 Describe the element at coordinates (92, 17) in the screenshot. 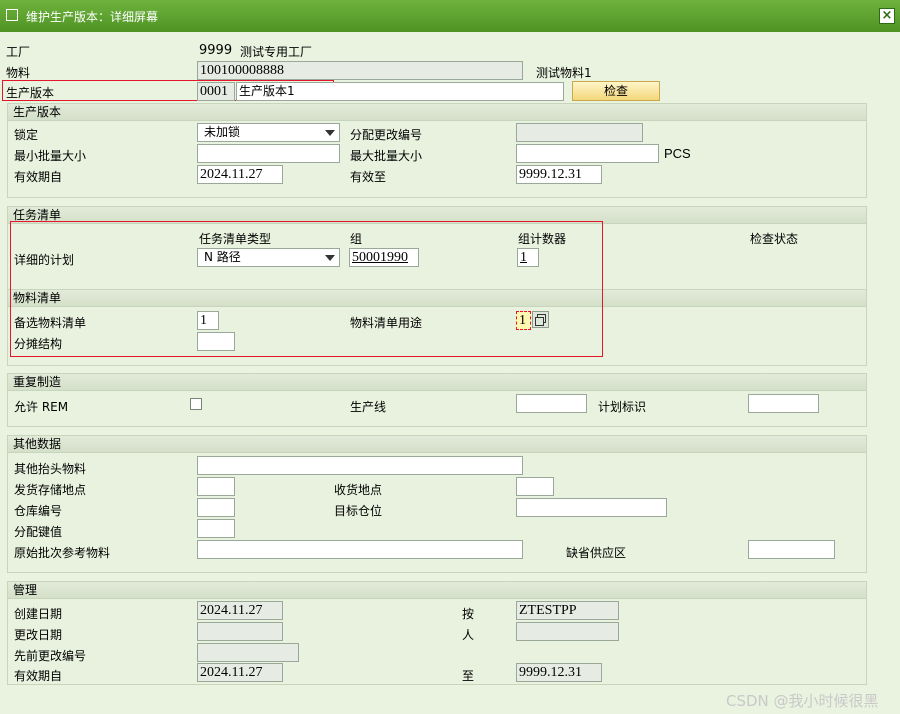

I see `window-title: 维护生产版本：详细屏幕` at that location.